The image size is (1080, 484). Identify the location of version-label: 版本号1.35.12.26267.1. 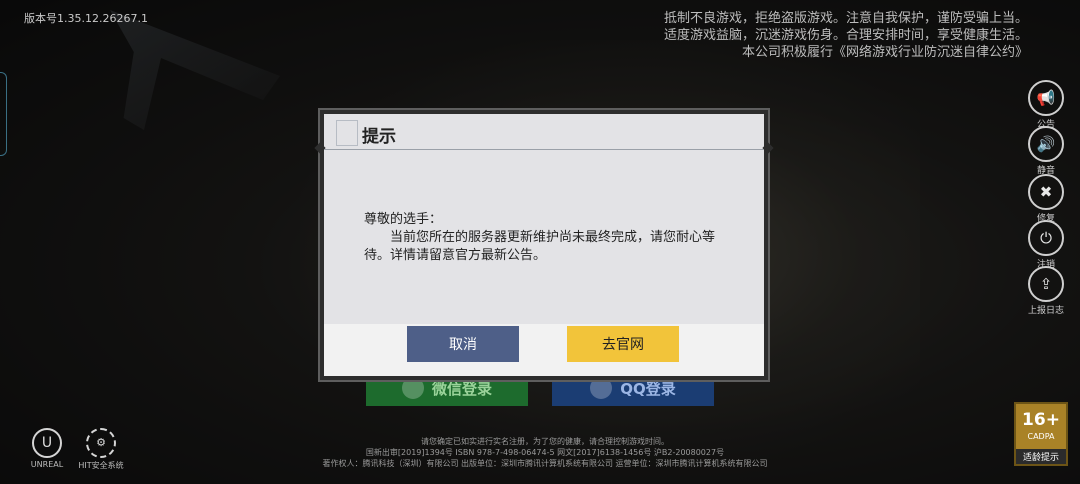
(86, 18).